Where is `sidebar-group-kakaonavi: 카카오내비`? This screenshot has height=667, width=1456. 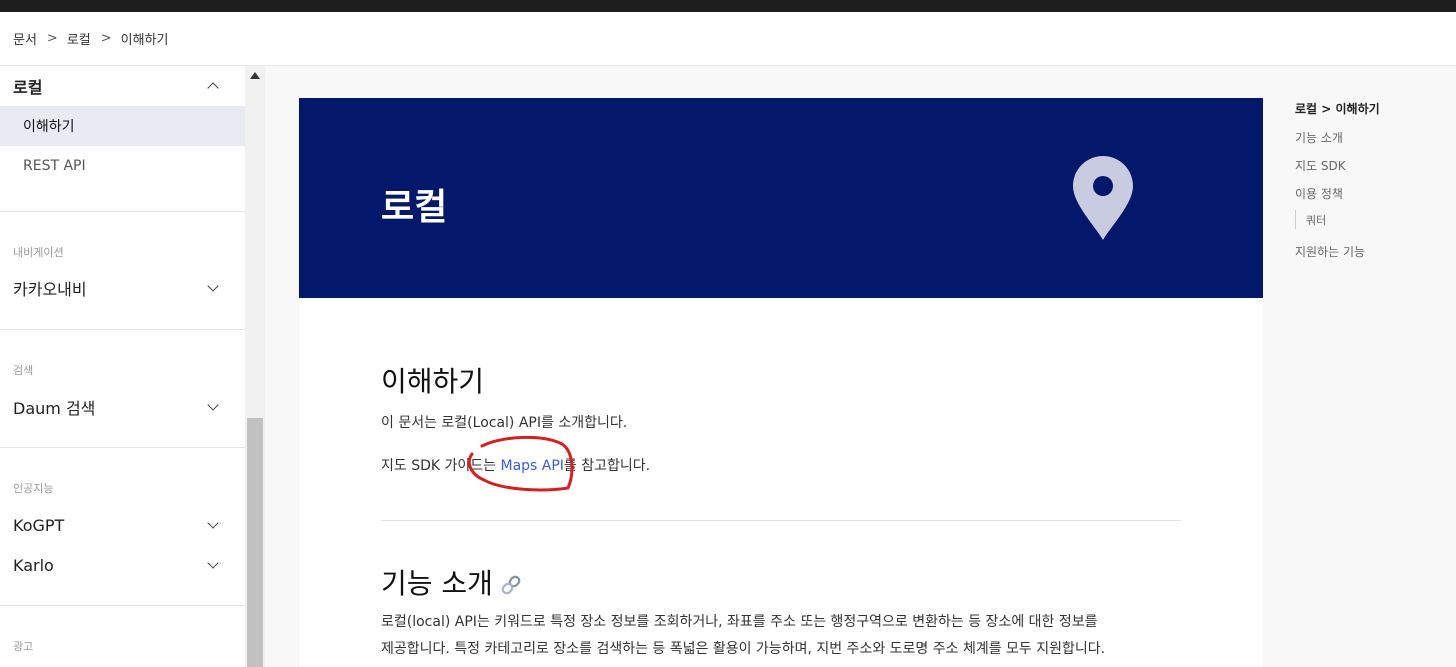
sidebar-group-kakaonavi: 카카오내비 is located at coordinates (122, 288).